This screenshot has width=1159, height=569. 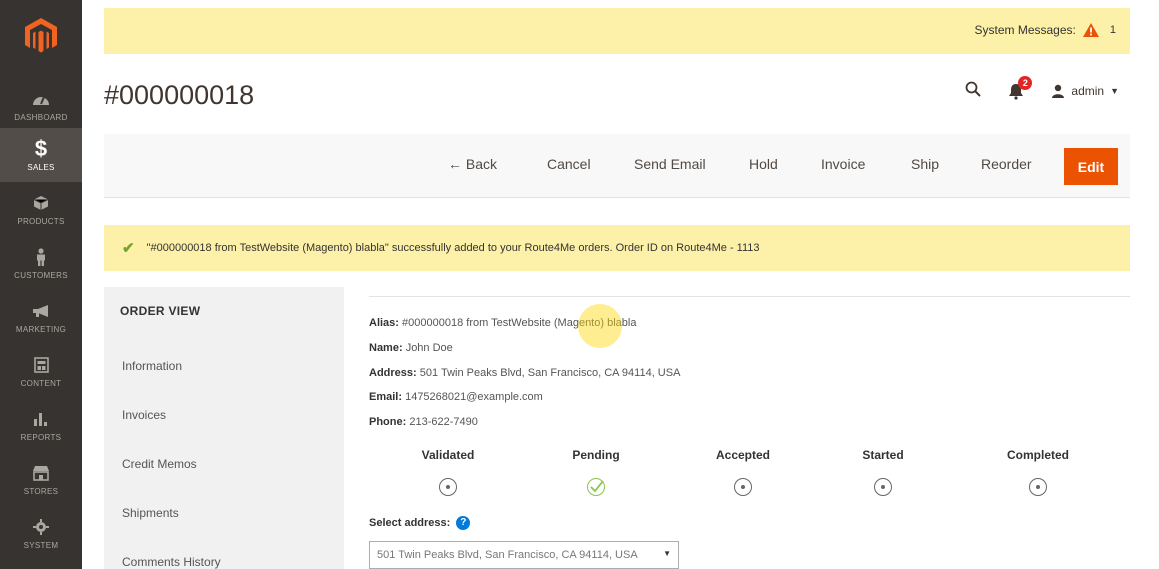 I want to click on help-icon: ?, so click(x=463, y=523).